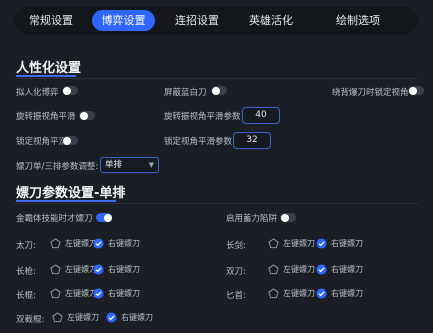 The height and width of the screenshot is (333, 433). What do you see at coordinates (26, 246) in the screenshot?
I see `weapon-label-taidao: 太刀:` at bounding box center [26, 246].